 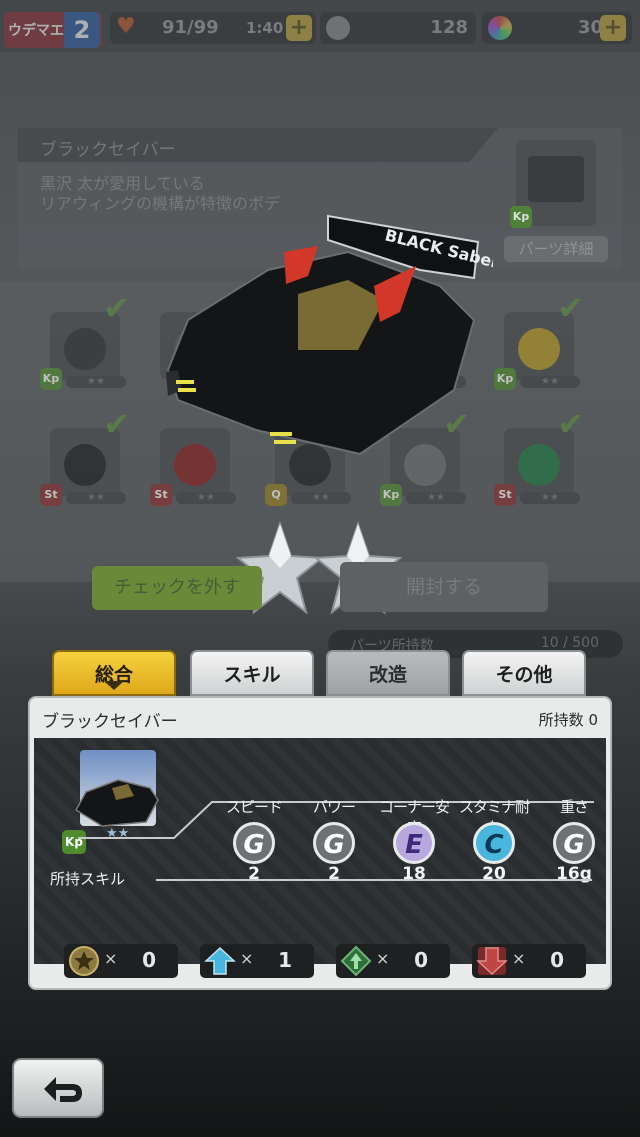 What do you see at coordinates (276, 495) in the screenshot?
I see `part-type-badge: Q` at bounding box center [276, 495].